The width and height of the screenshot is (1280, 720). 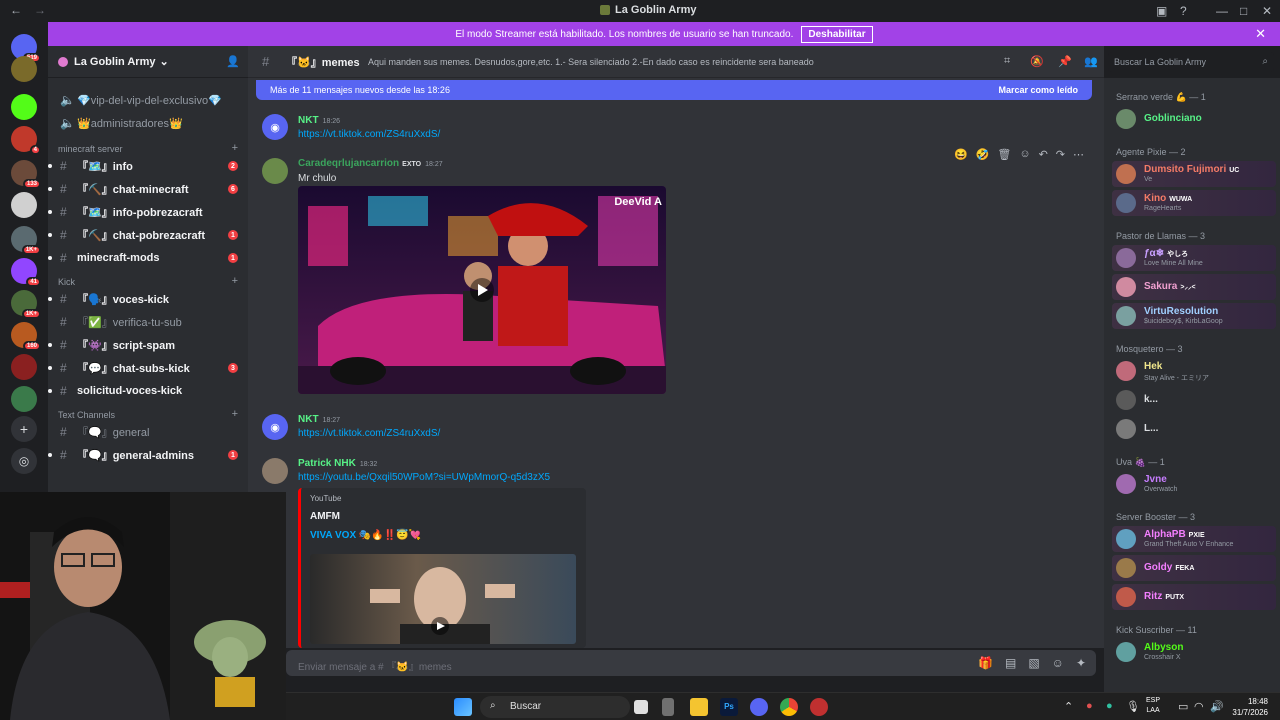 What do you see at coordinates (1060, 154) in the screenshot?
I see `forward-icon: ↷` at bounding box center [1060, 154].